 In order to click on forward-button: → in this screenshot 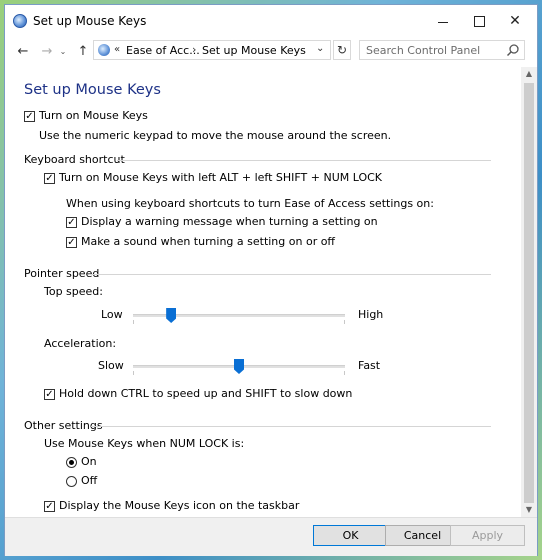, I will do `click(47, 51)`.